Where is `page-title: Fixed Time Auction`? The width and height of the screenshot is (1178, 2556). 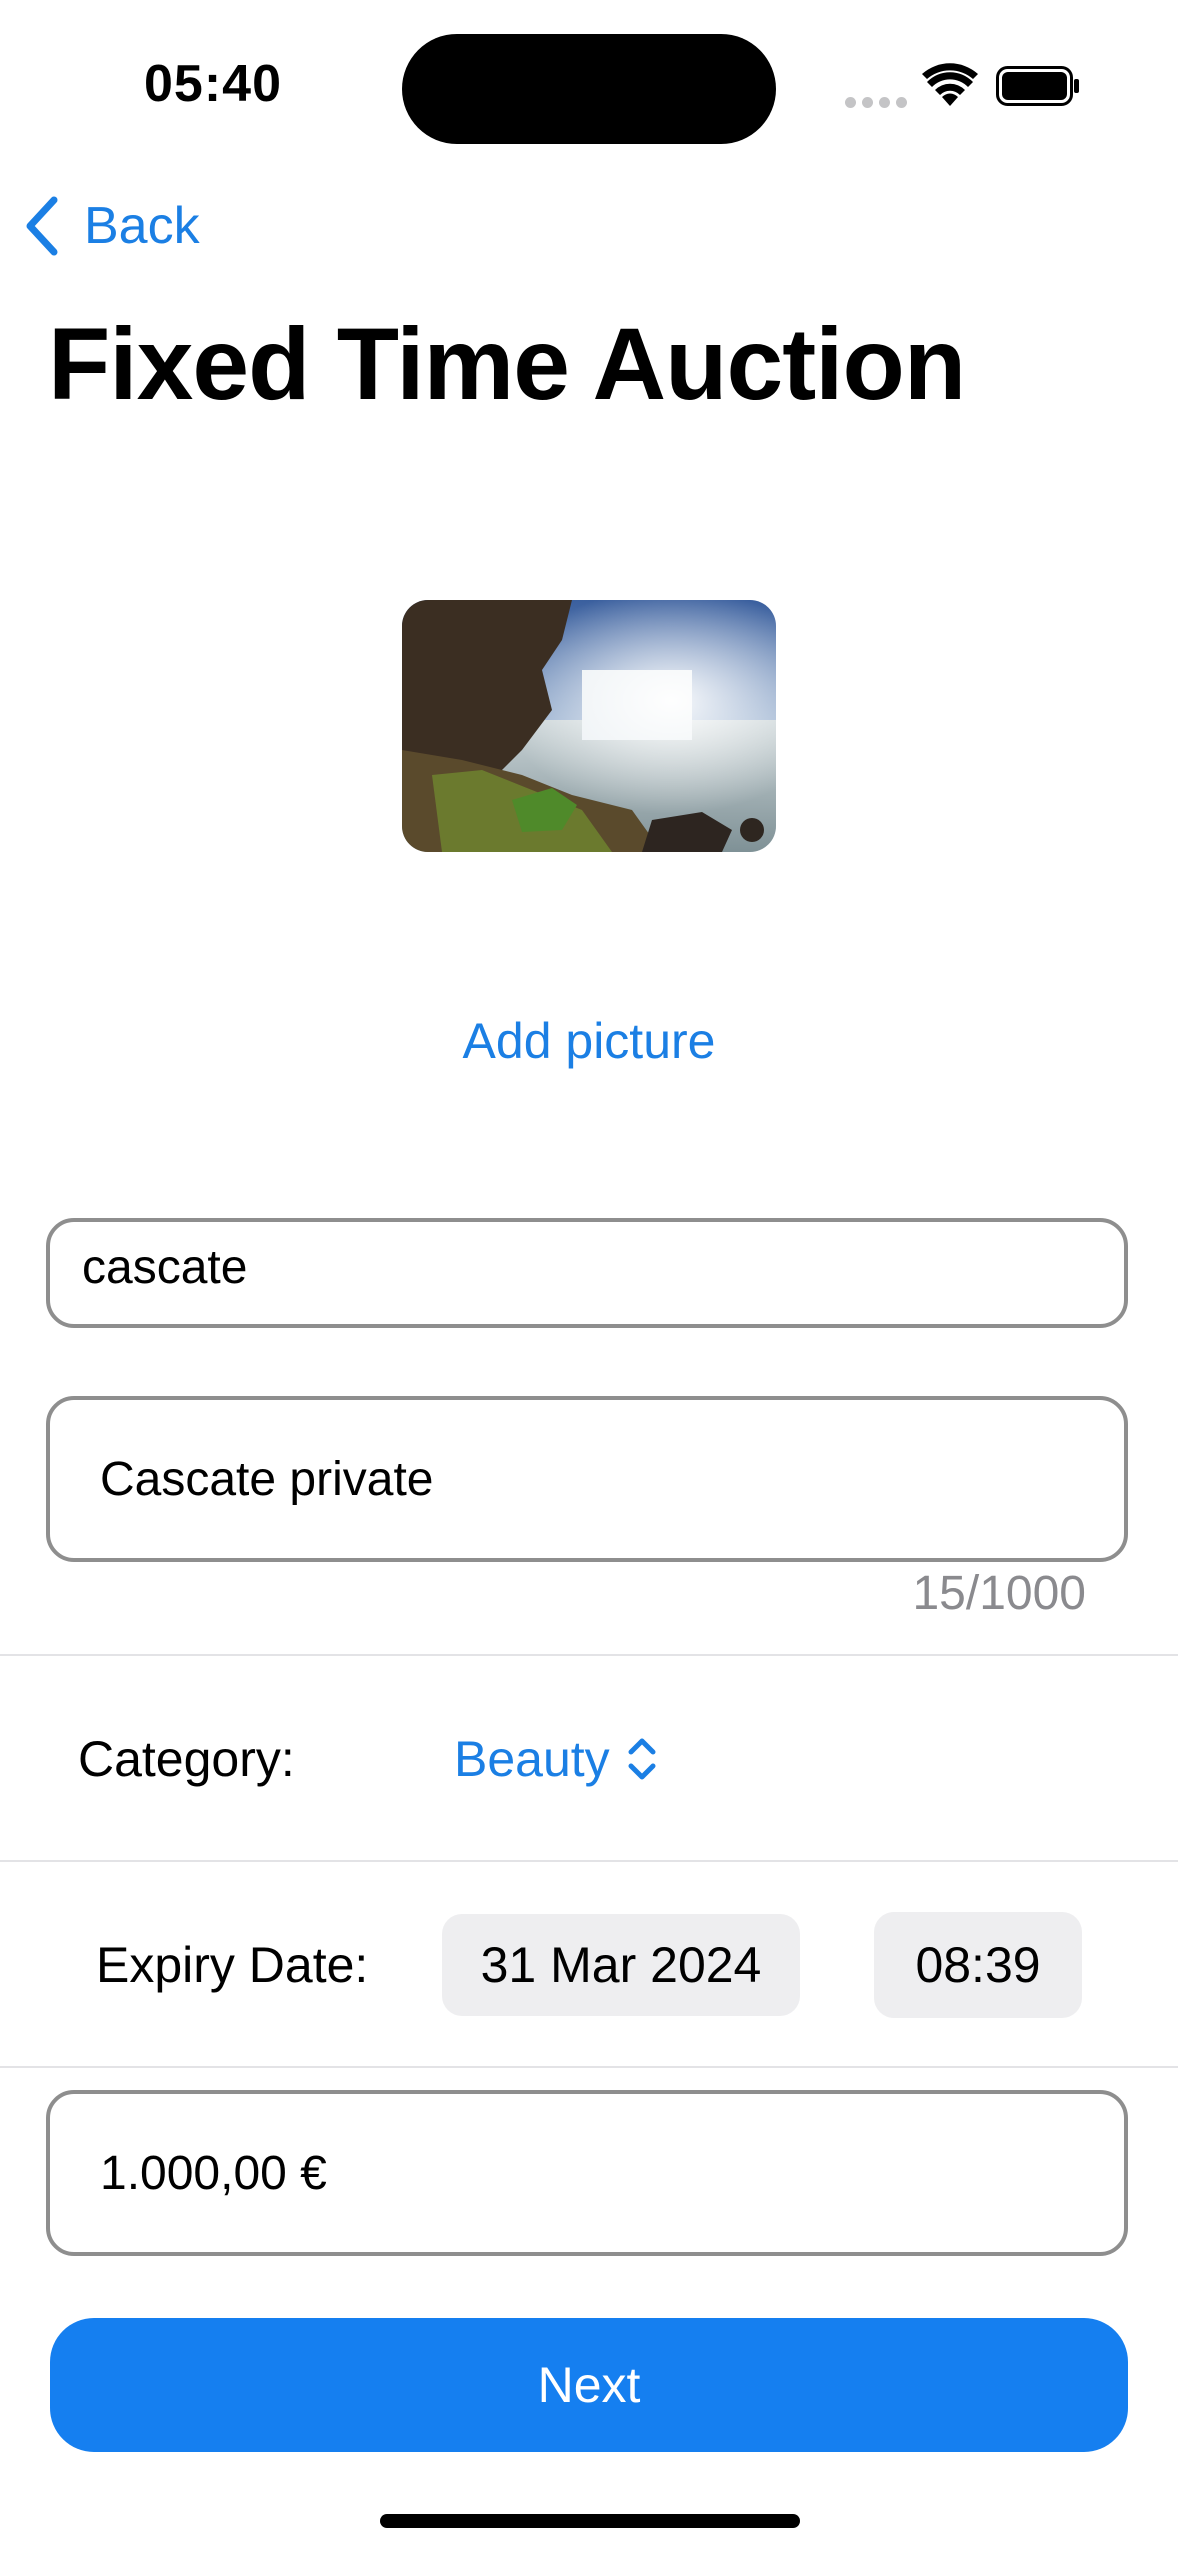
page-title: Fixed Time Auction is located at coordinates (507, 364).